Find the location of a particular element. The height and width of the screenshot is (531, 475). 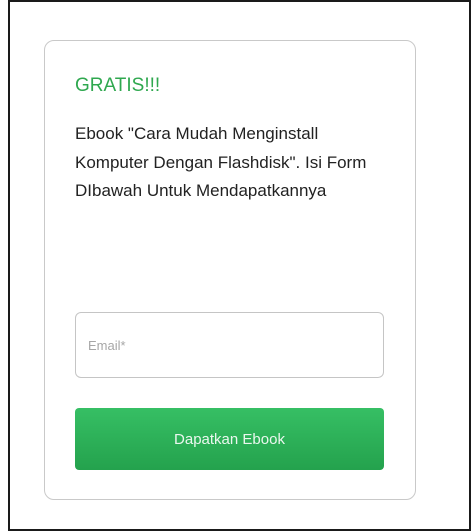

email-input is located at coordinates (229, 345).